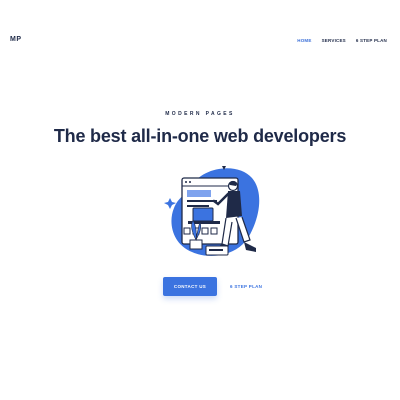 Image resolution: width=400 pixels, height=400 pixels. Describe the element at coordinates (16, 39) in the screenshot. I see `logo: MP` at that location.